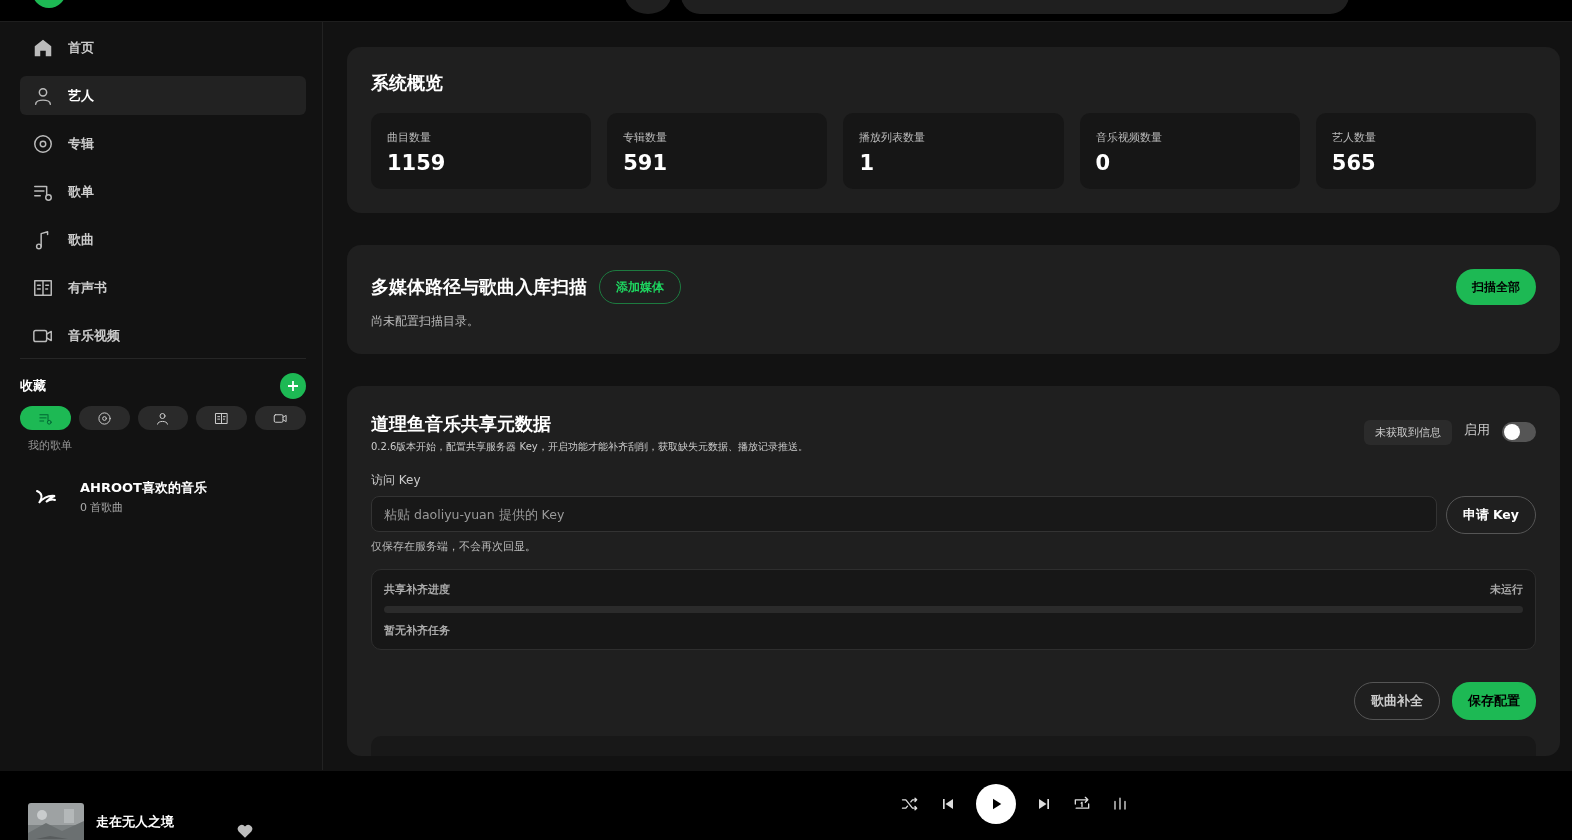  Describe the element at coordinates (1496, 287) in the screenshot. I see `scan-all-button: 扫描全部` at that location.